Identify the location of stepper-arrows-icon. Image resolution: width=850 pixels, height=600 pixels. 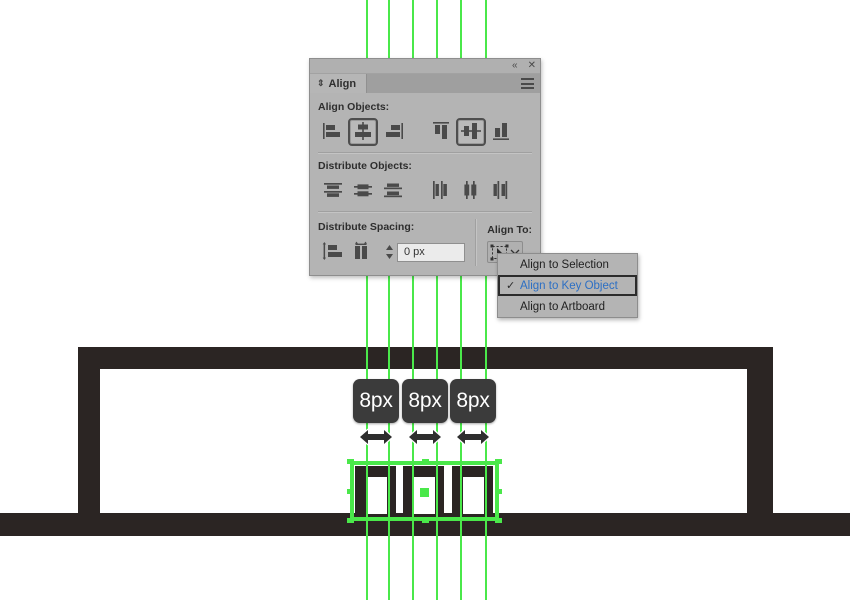
(389, 252).